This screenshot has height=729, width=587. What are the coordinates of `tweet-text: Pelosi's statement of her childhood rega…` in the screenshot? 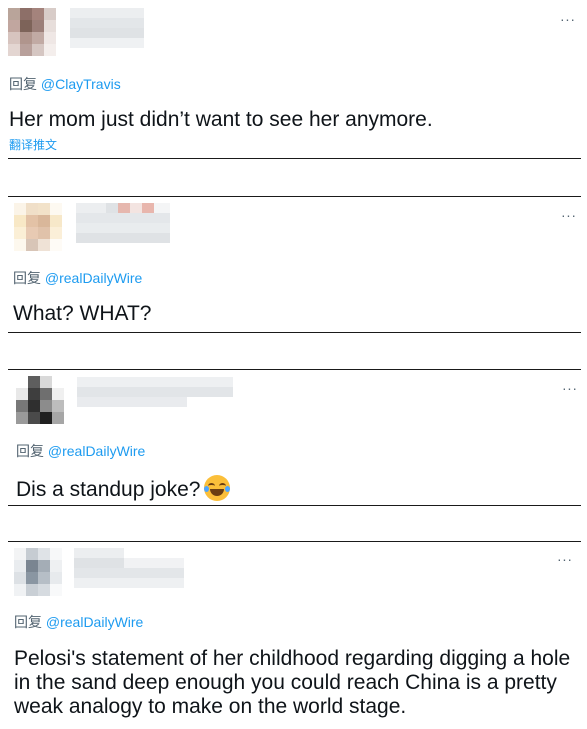 It's located at (292, 682).